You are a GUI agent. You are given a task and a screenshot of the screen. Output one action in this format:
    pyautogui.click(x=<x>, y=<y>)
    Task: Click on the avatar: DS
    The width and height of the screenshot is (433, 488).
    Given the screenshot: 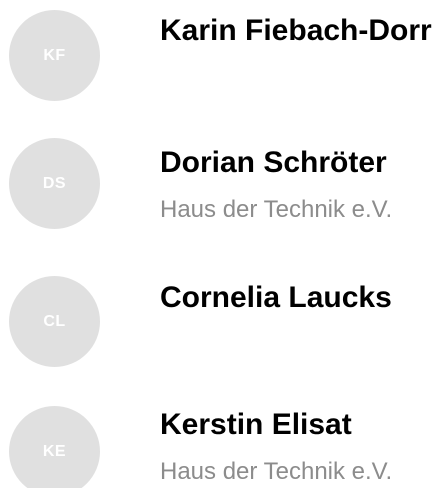 What is the action you would take?
    pyautogui.click(x=54, y=183)
    